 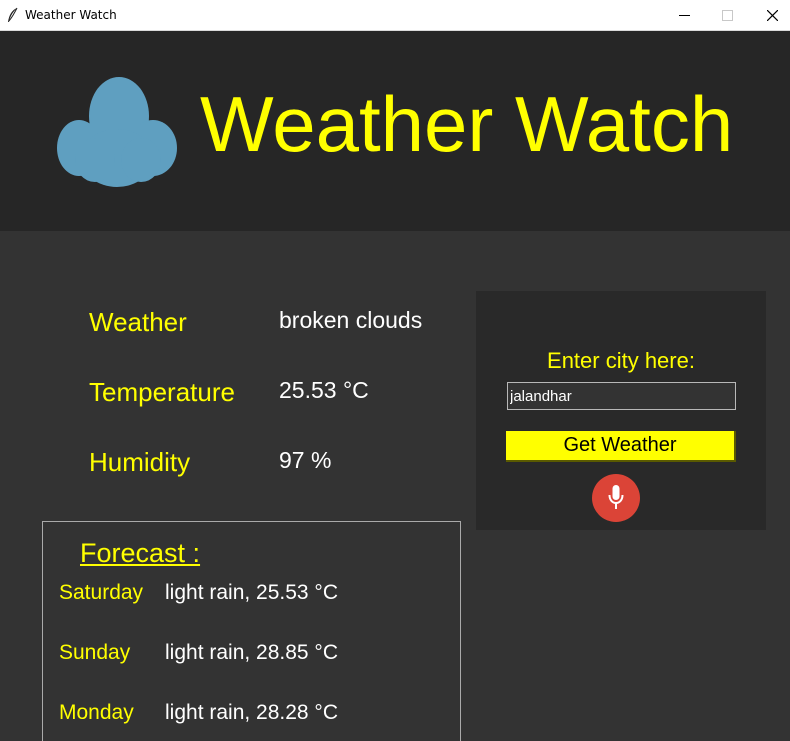 What do you see at coordinates (71, 15) in the screenshot?
I see `window-title: Weather Watch` at bounding box center [71, 15].